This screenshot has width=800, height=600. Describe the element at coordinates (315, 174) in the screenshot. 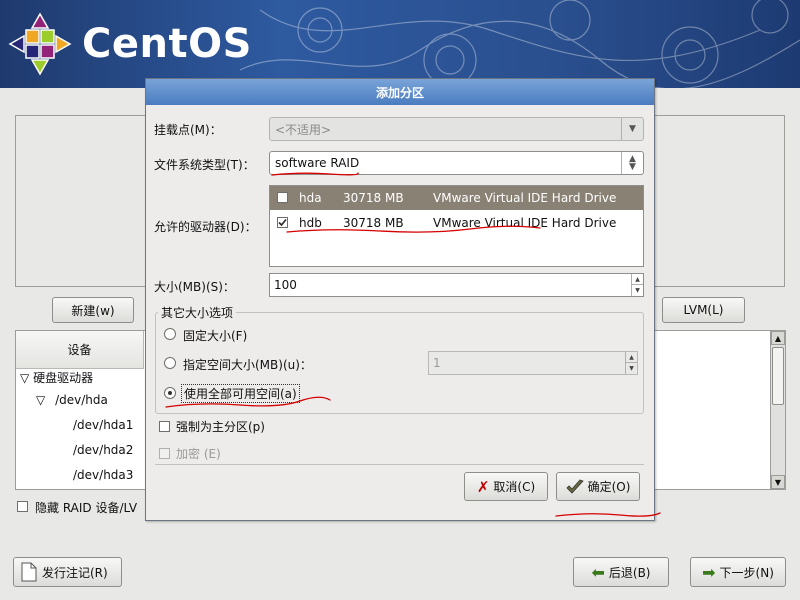

I see `underline-fs-type` at that location.